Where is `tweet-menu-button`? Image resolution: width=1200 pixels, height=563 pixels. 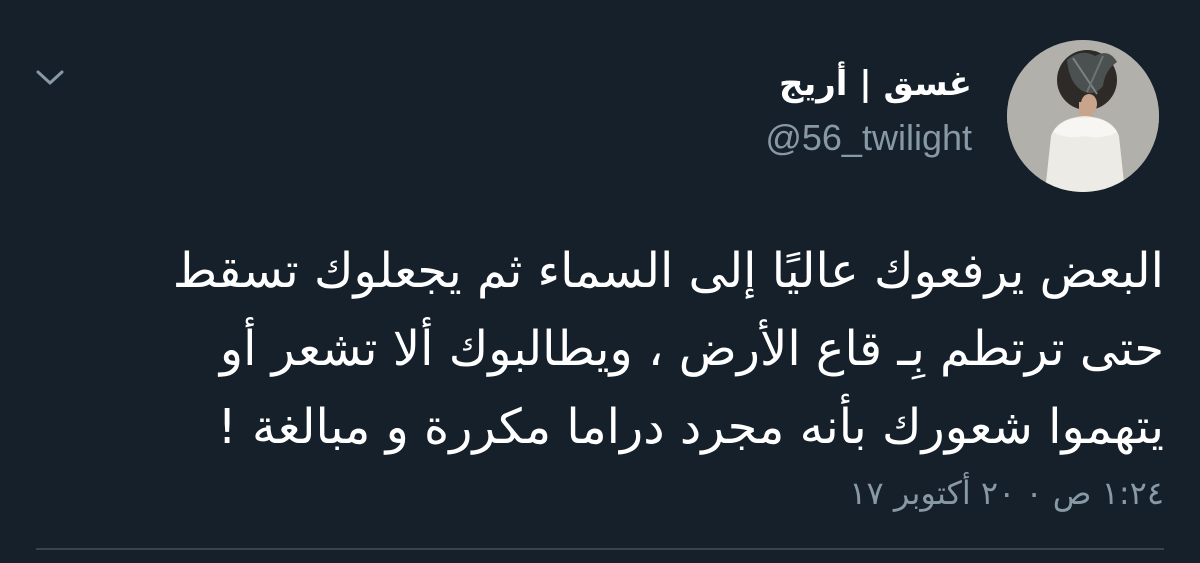
tweet-menu-button is located at coordinates (50, 78).